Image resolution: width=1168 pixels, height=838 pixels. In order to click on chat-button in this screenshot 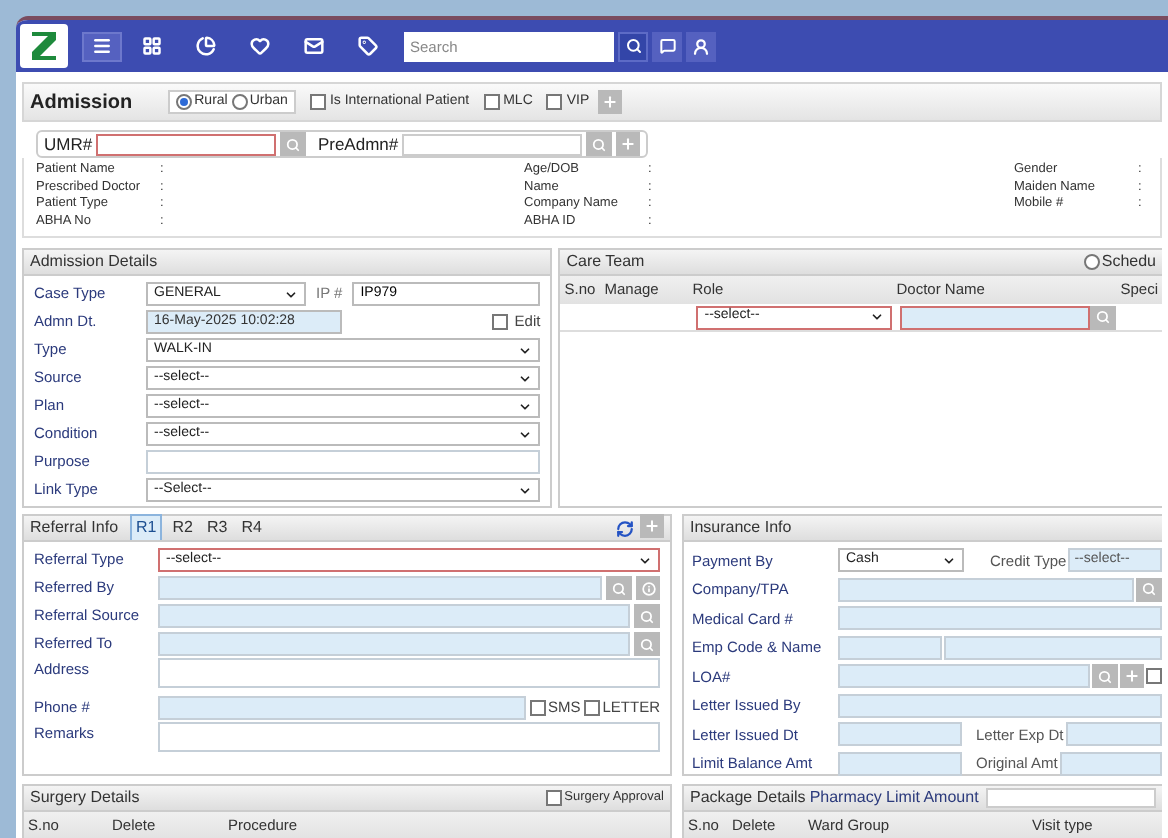, I will do `click(667, 46)`.